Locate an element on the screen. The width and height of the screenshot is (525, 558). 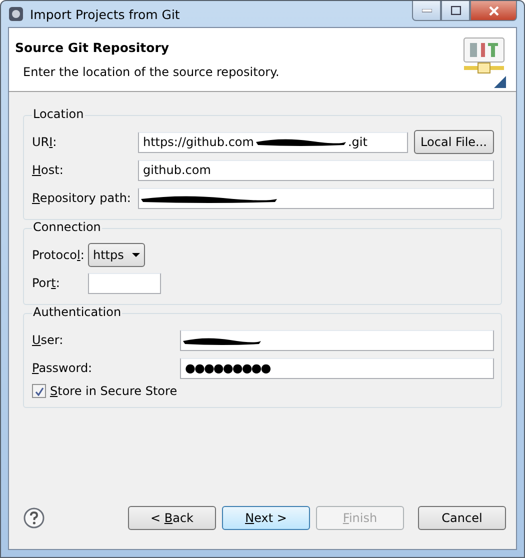
protocol-dropdown: https is located at coordinates (116, 255).